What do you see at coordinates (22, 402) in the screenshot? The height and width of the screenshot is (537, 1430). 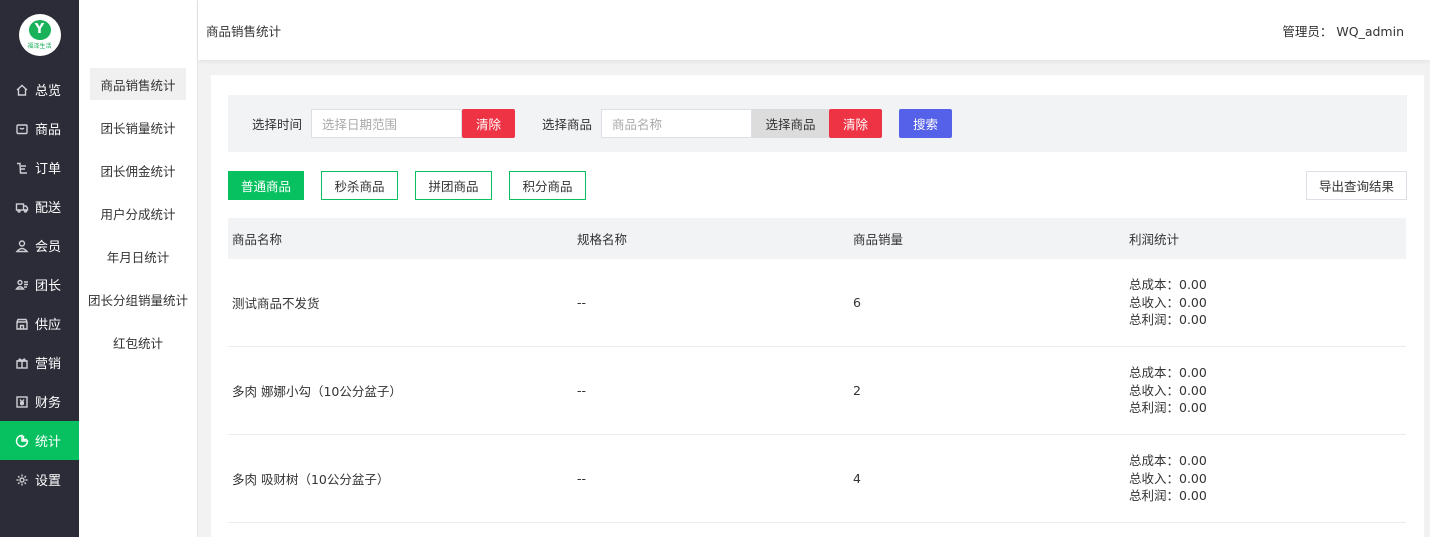 I see `finance-icon` at bounding box center [22, 402].